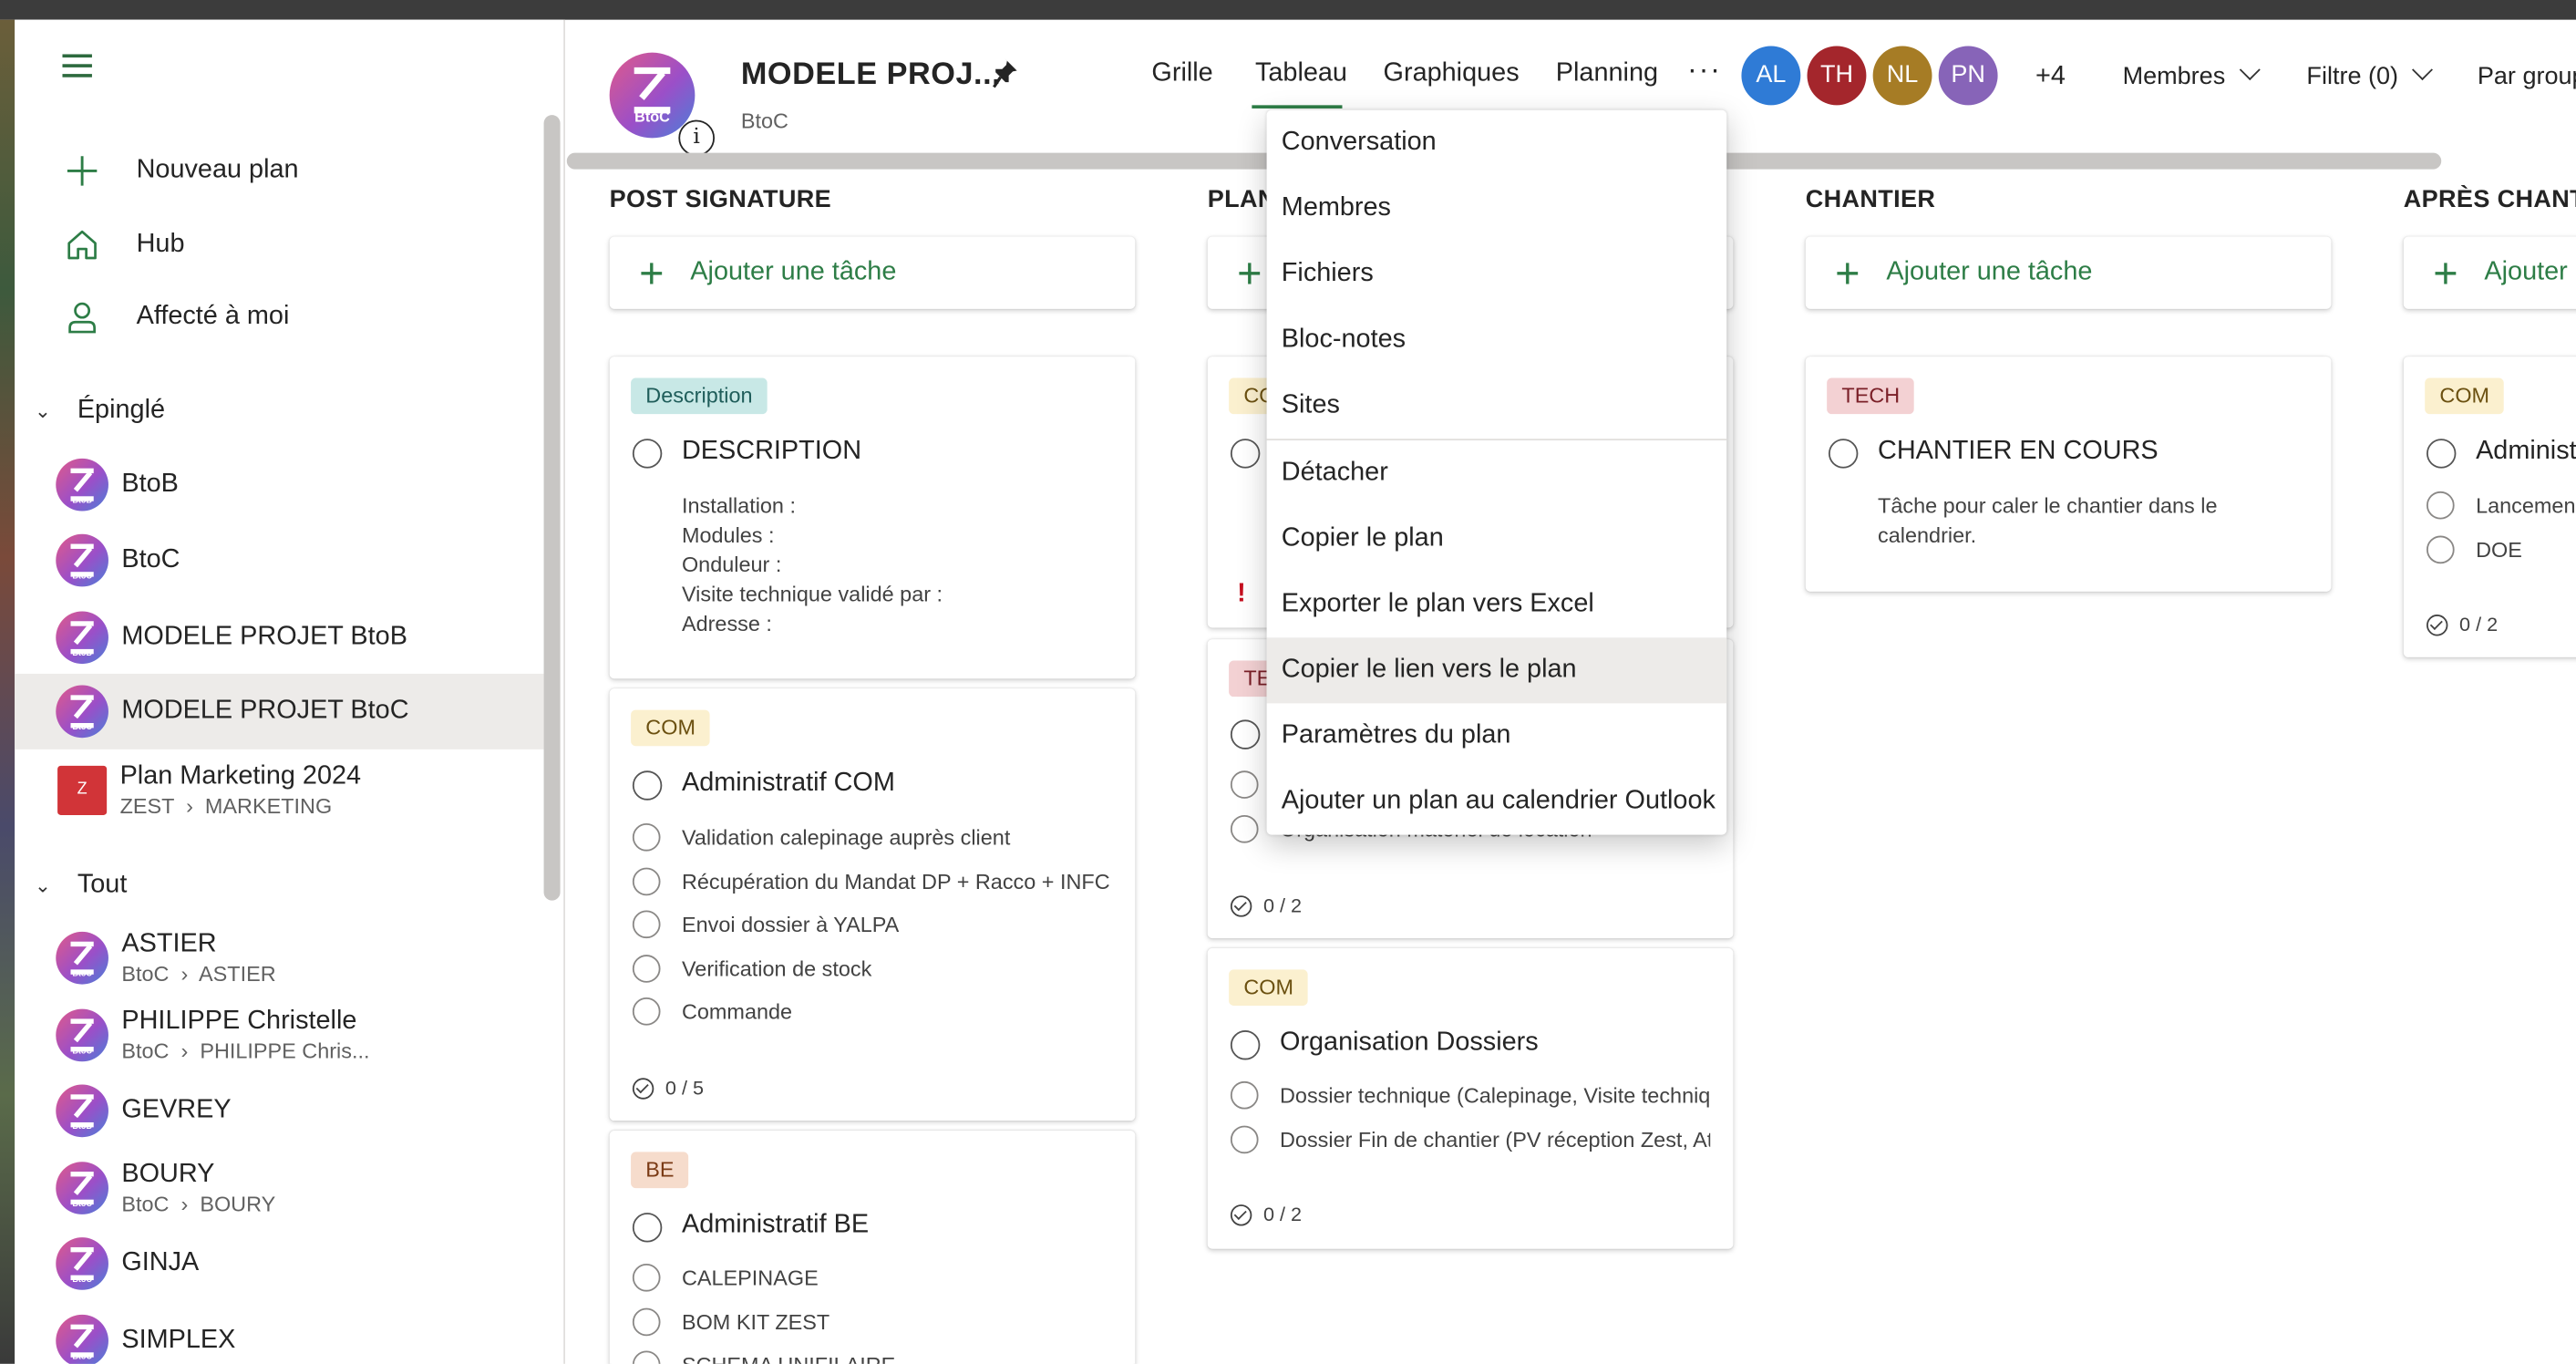 The height and width of the screenshot is (1364, 2576). I want to click on chevron-down-icon, so click(2422, 70).